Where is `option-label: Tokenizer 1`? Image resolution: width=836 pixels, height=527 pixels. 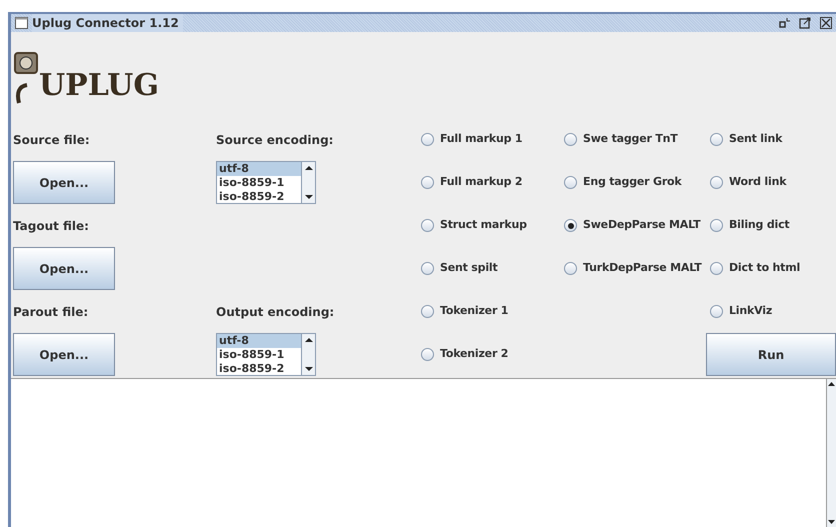
option-label: Tokenizer 1 is located at coordinates (474, 311).